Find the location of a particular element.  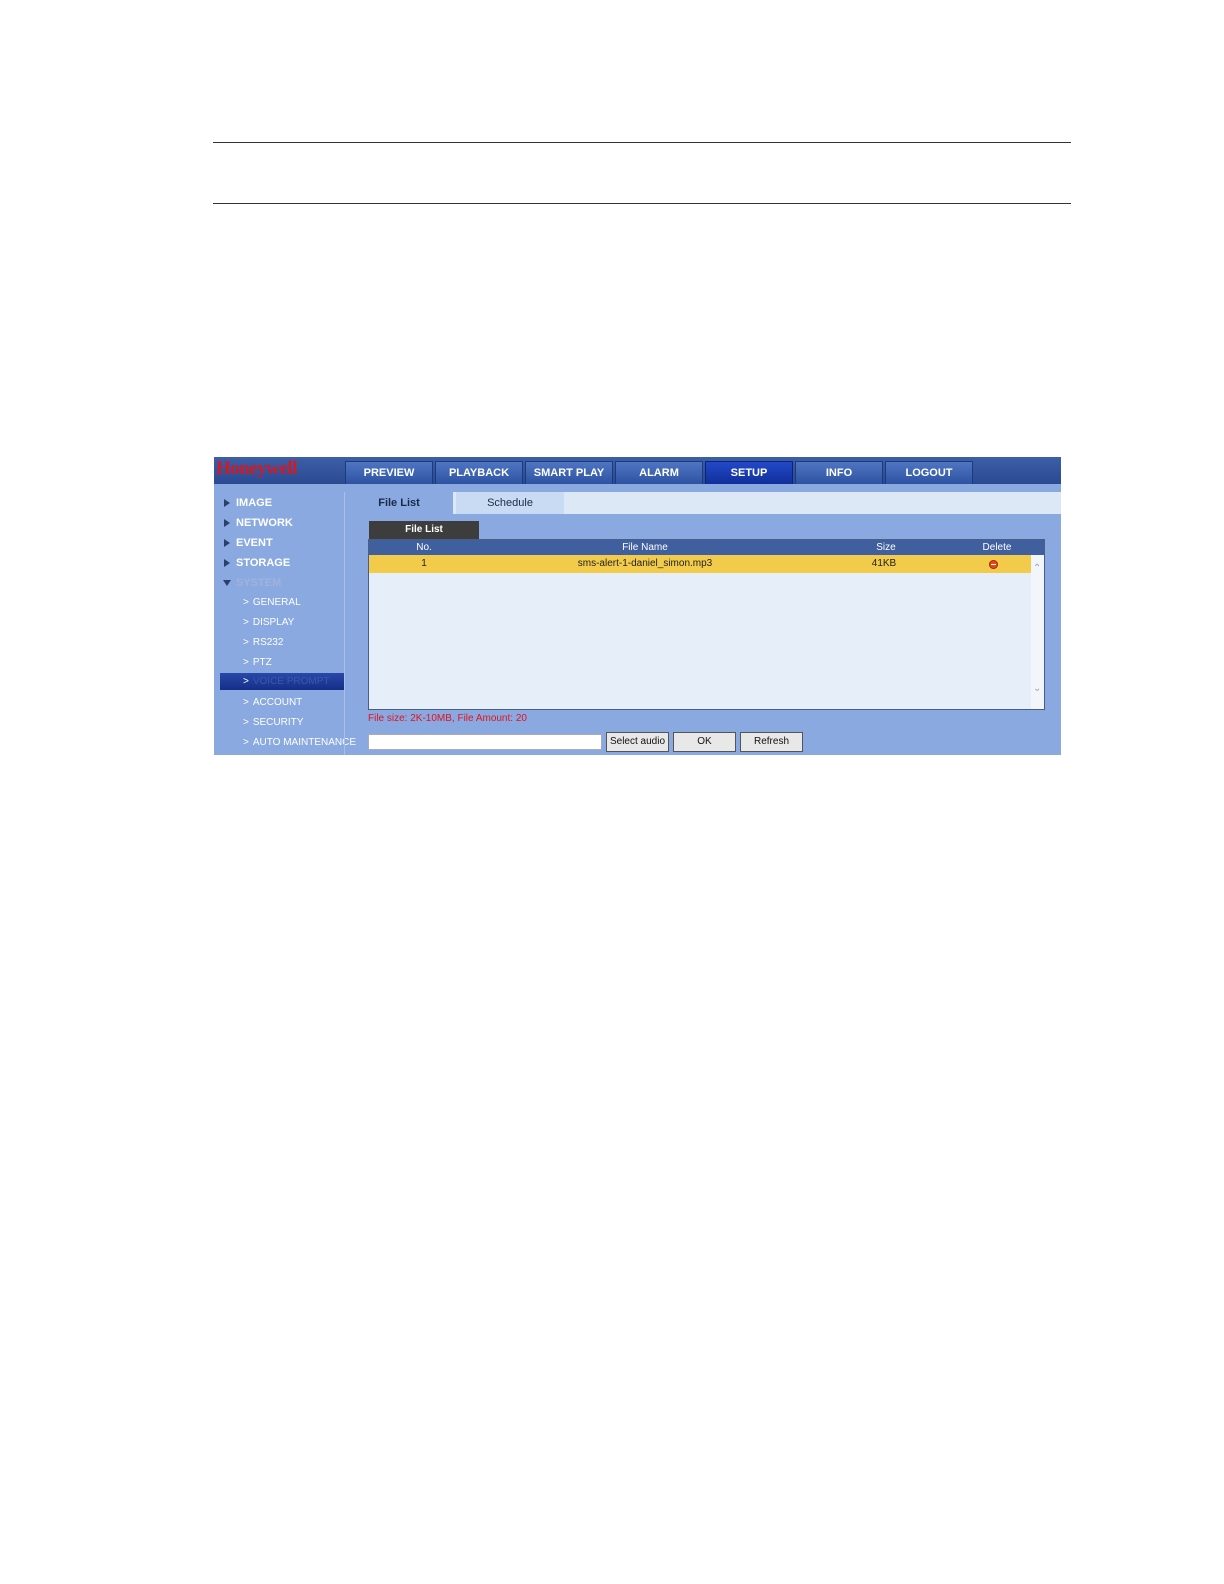

sidebar-item-label: IMAGE is located at coordinates (254, 503).